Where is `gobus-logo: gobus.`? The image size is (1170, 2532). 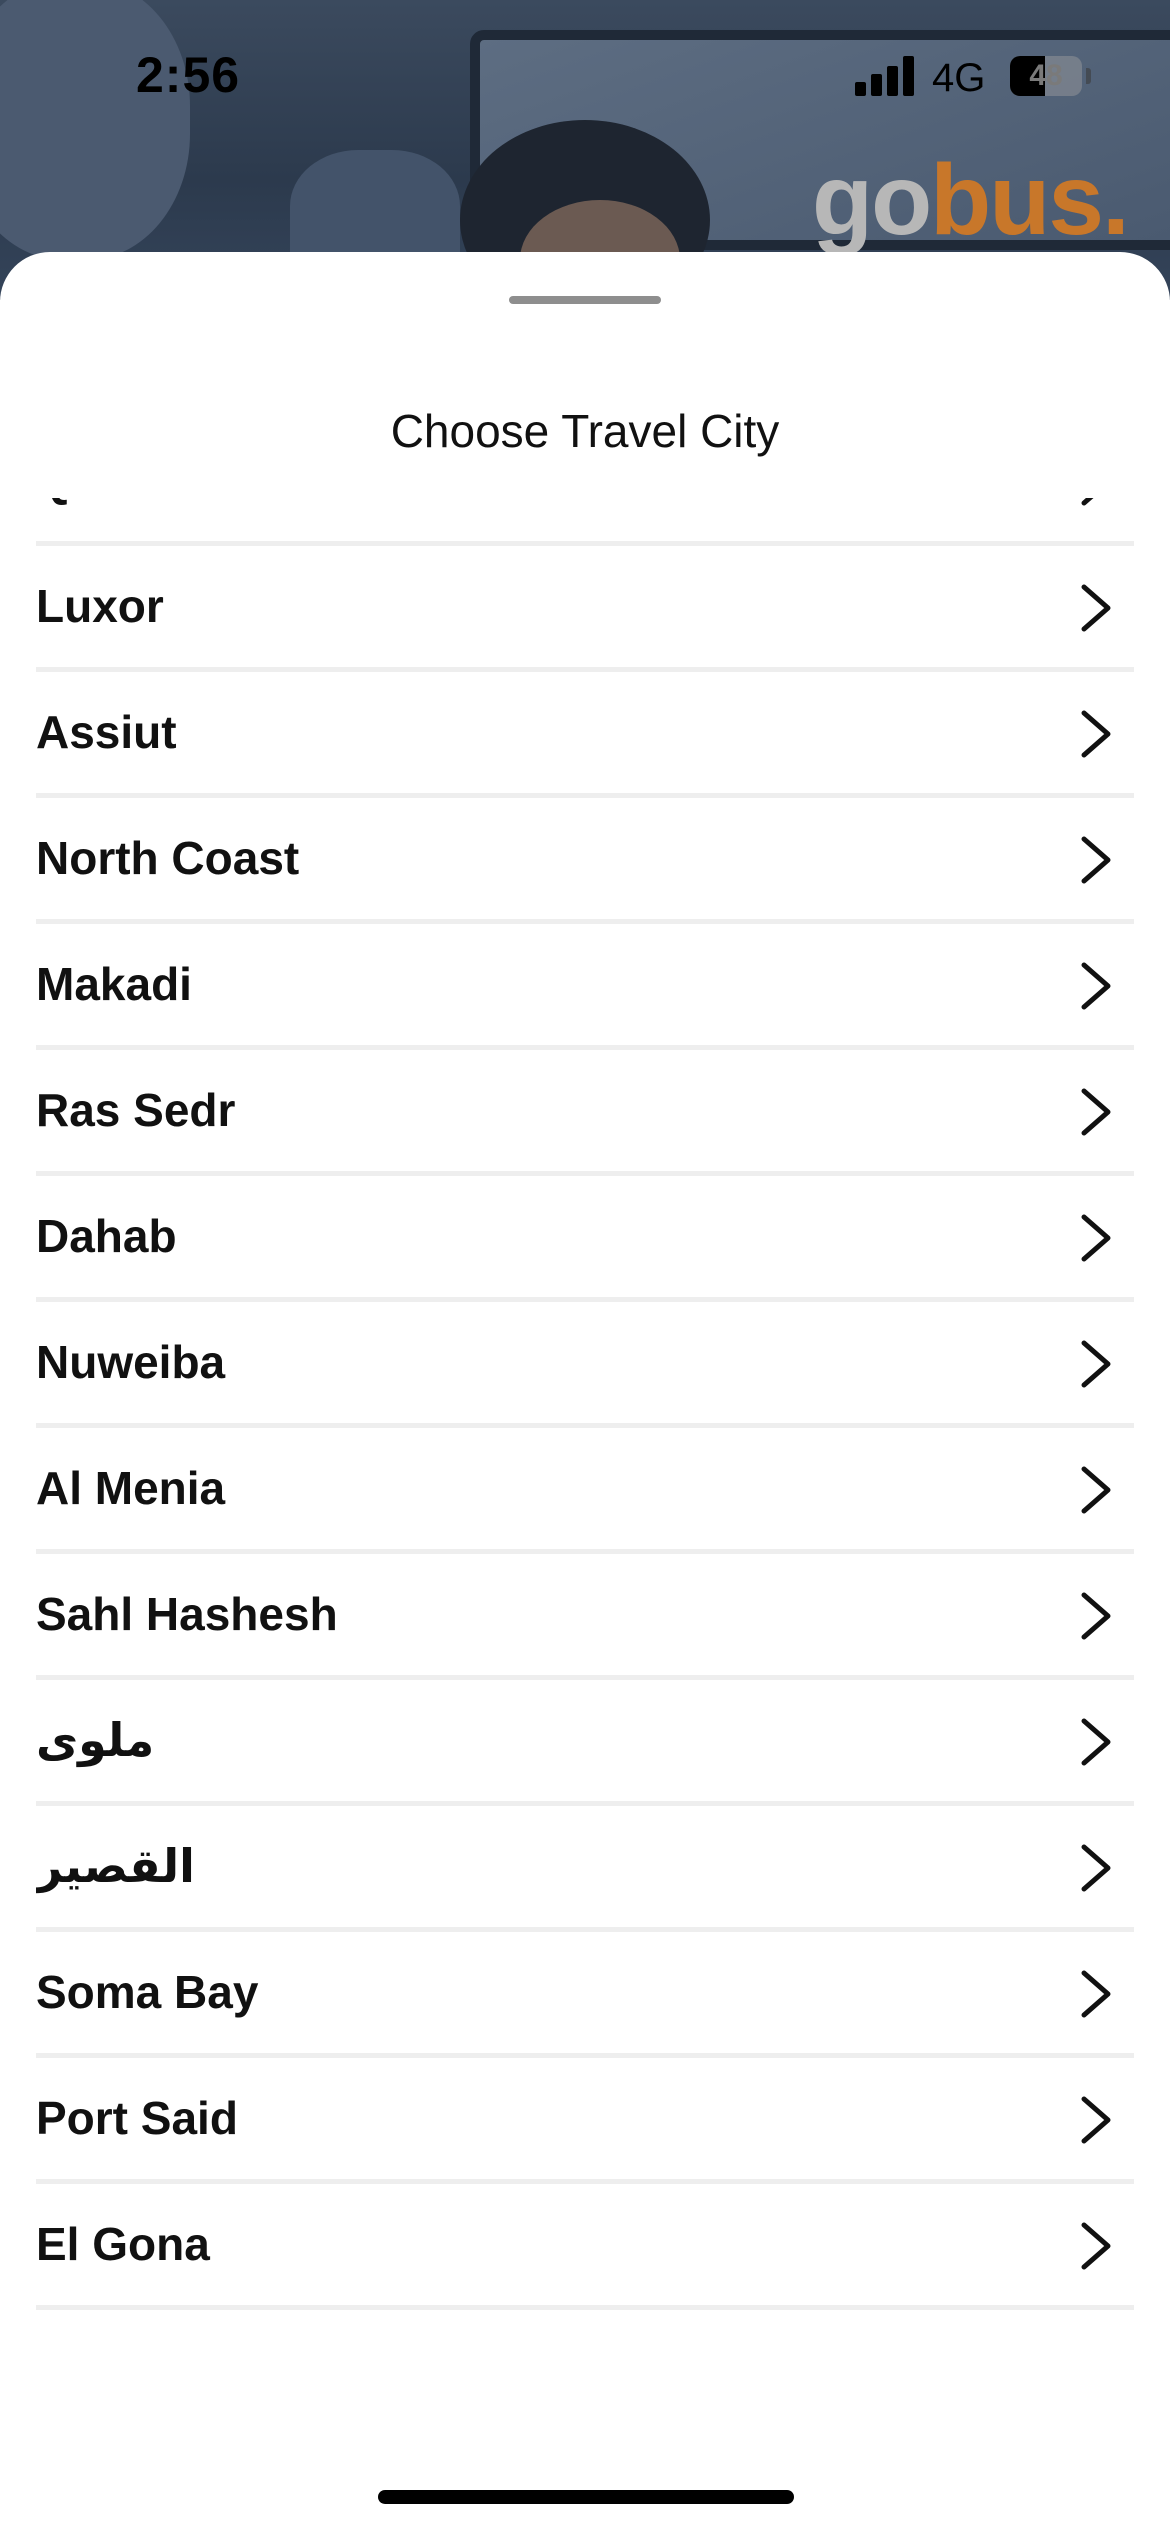
gobus-logo: gobus. is located at coordinates (971, 200).